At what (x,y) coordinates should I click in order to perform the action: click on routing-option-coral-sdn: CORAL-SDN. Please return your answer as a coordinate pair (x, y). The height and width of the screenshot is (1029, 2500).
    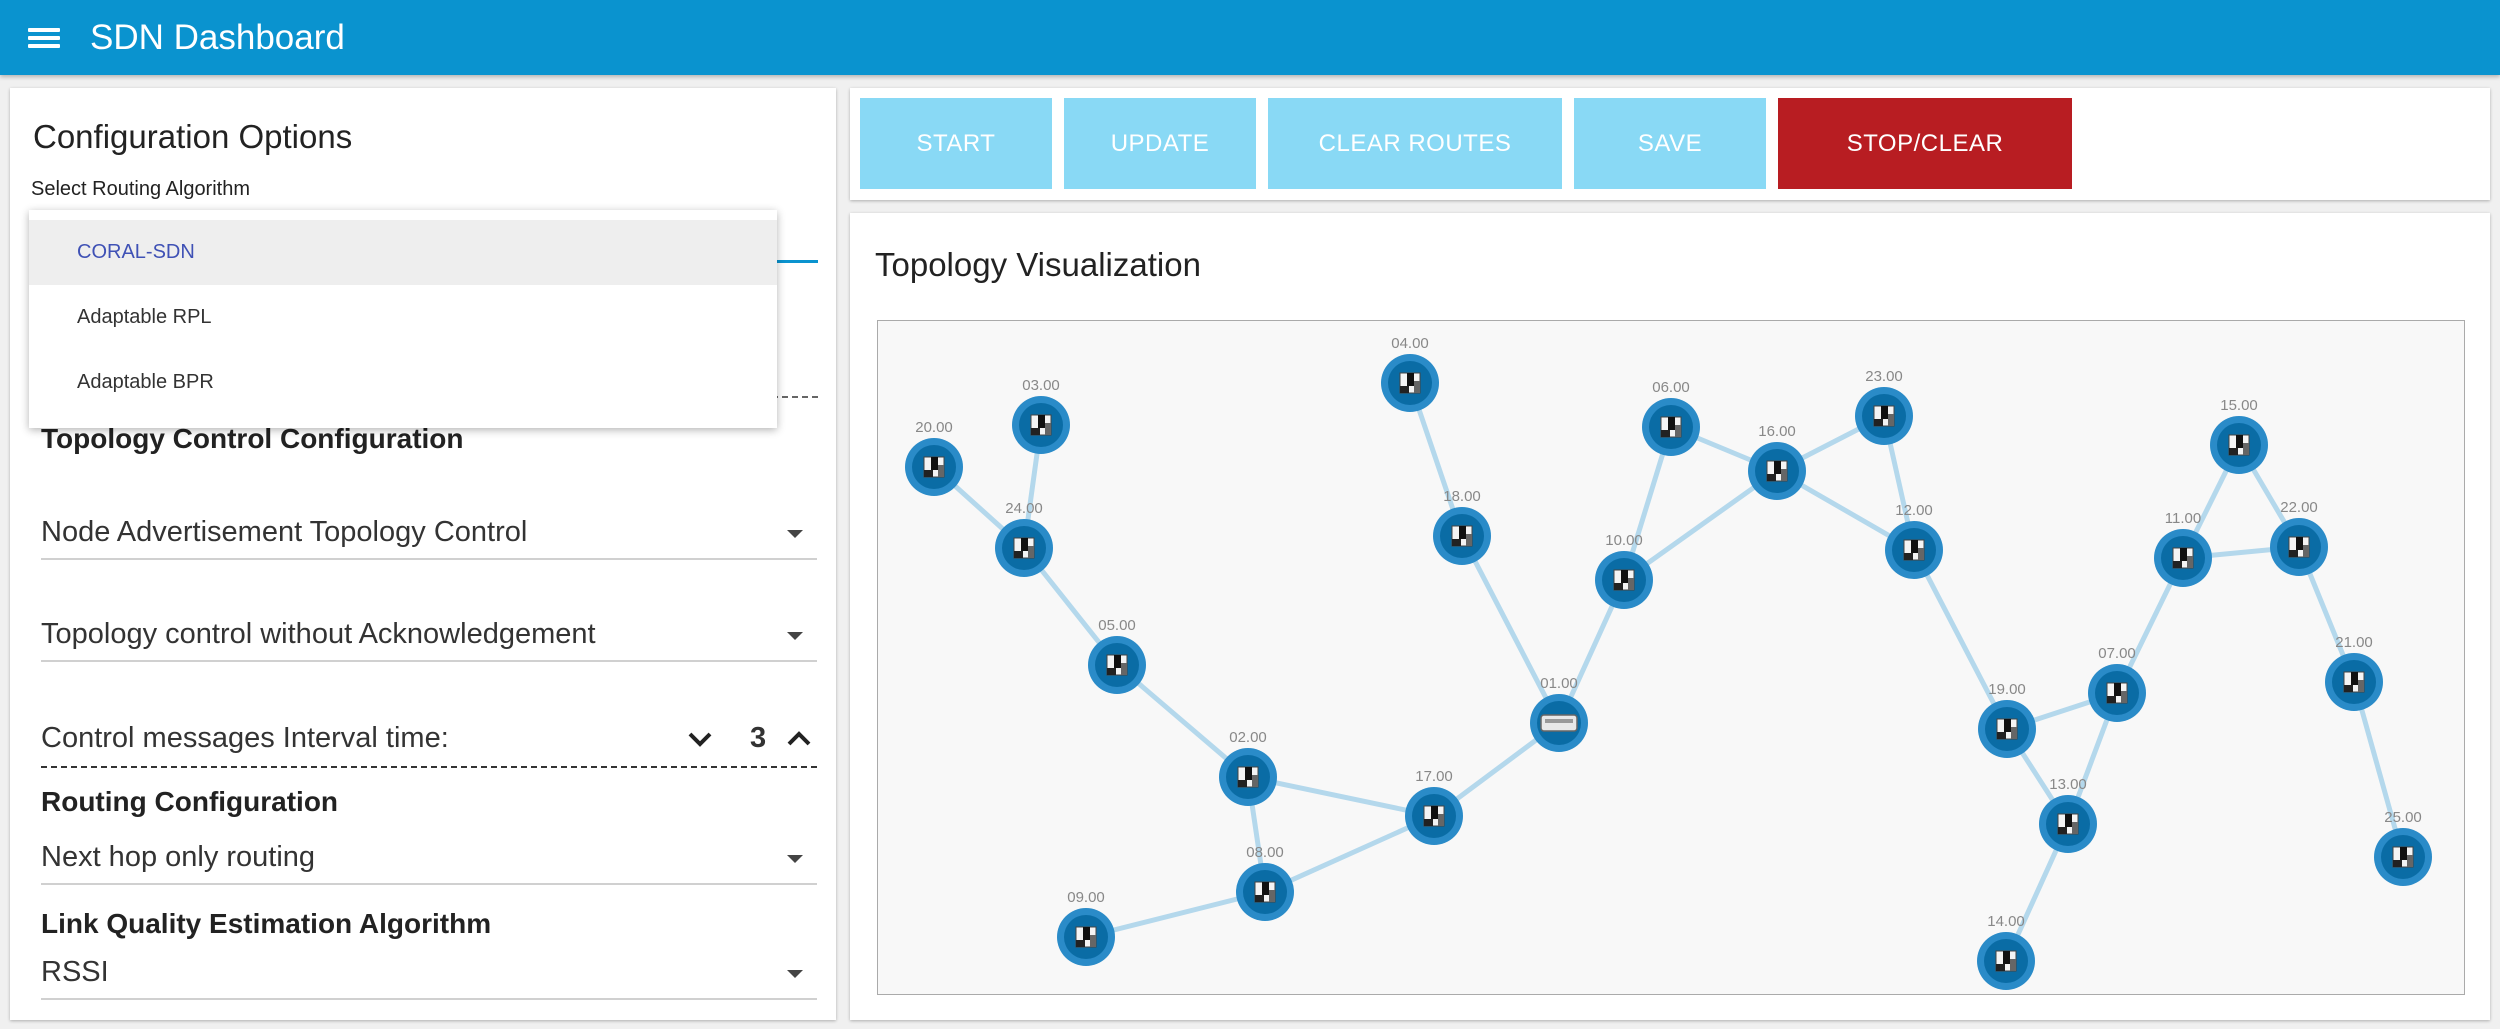
    Looking at the image, I should click on (403, 252).